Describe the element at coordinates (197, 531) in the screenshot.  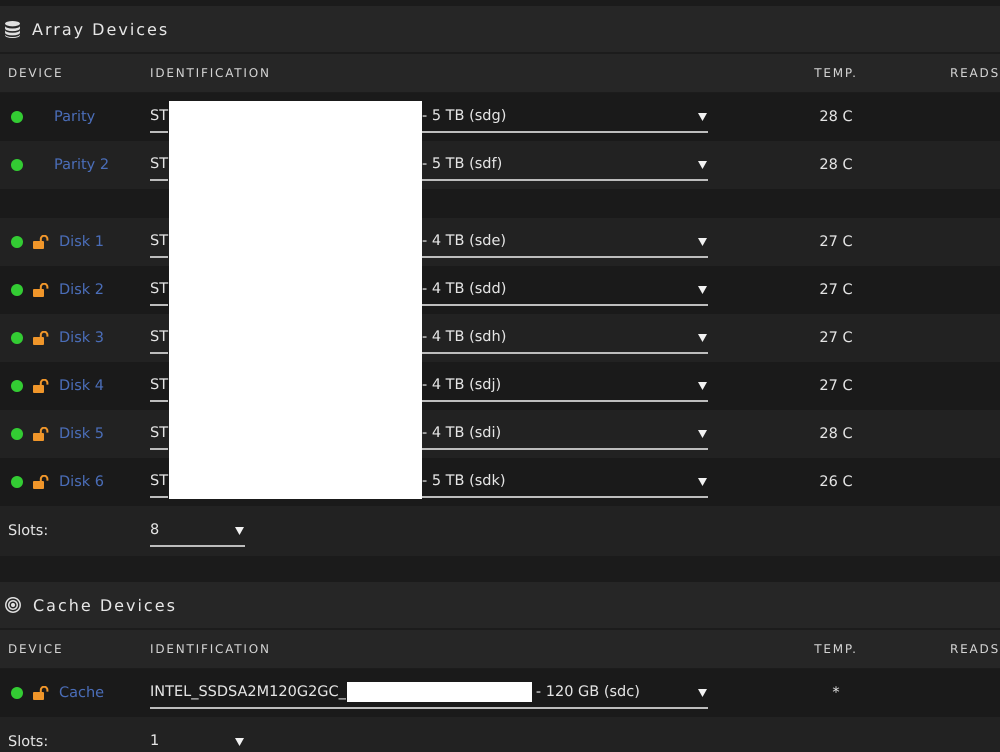
I see `slots-select: 8` at that location.